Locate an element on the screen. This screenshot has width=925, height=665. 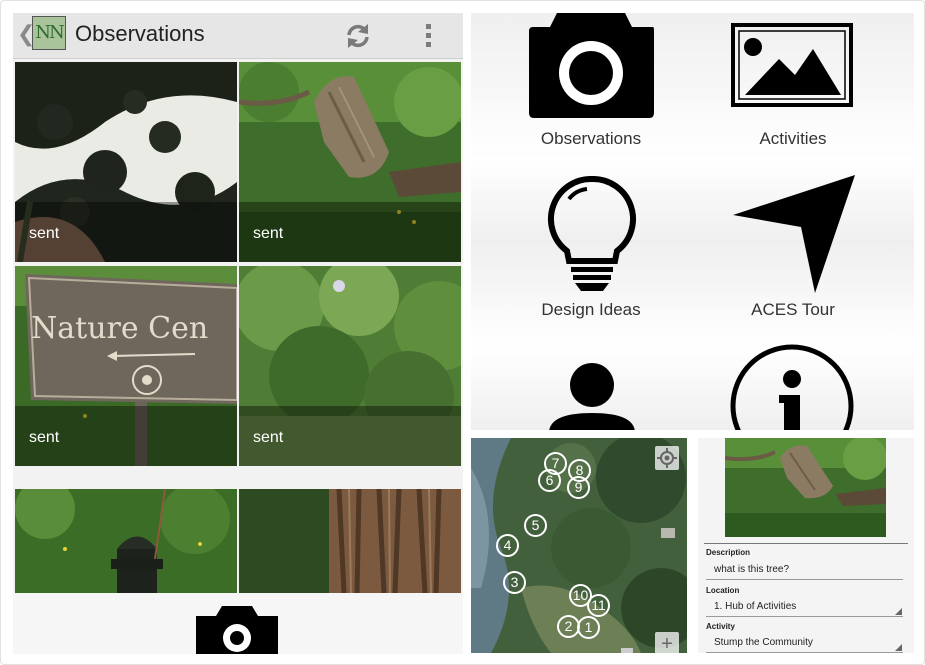
zoom-in-button: + is located at coordinates (667, 642).